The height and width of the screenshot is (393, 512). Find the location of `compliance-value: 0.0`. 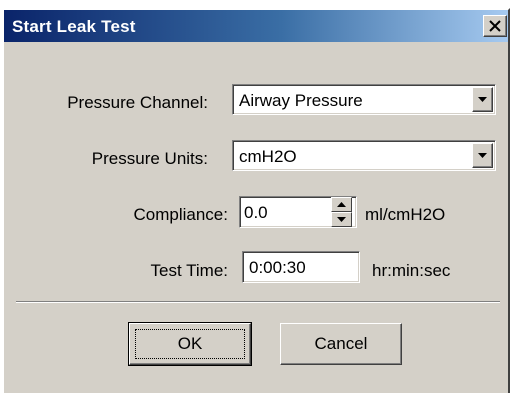

compliance-value: 0.0 is located at coordinates (256, 212).